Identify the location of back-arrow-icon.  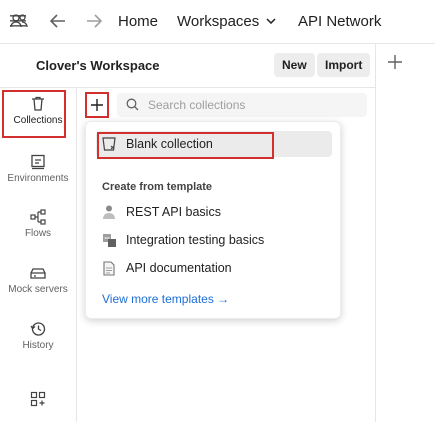
(58, 21).